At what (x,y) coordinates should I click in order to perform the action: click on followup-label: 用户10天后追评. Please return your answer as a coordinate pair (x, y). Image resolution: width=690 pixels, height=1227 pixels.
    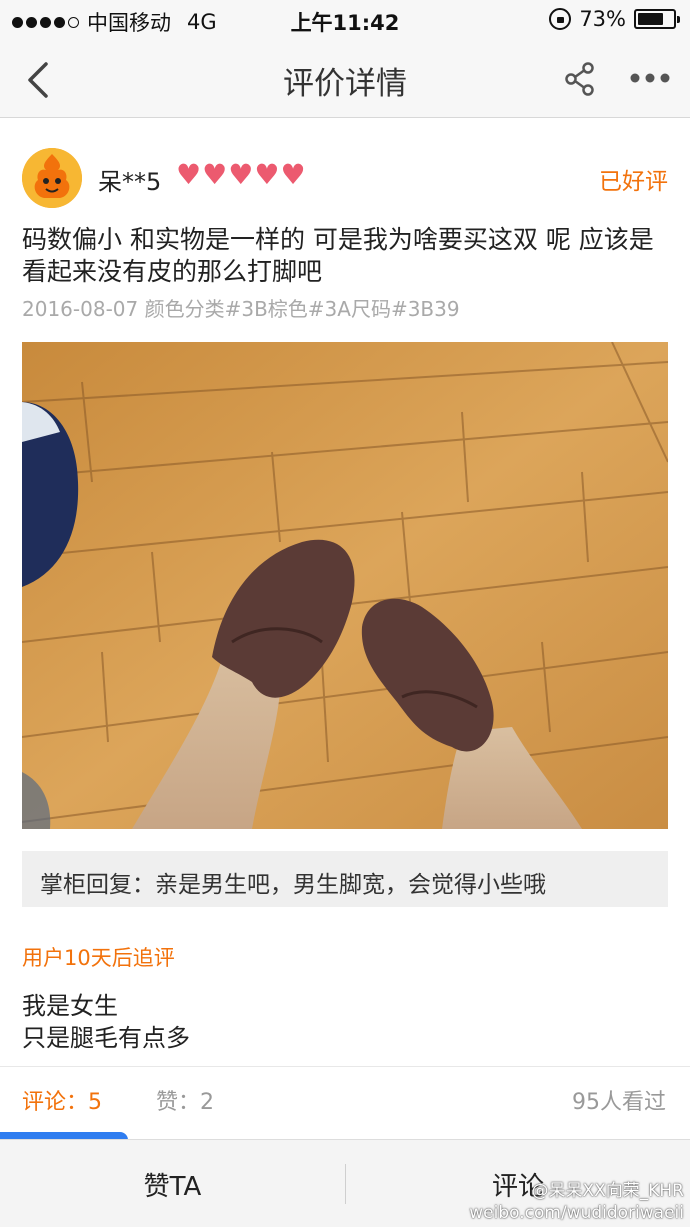
    Looking at the image, I should click on (98, 958).